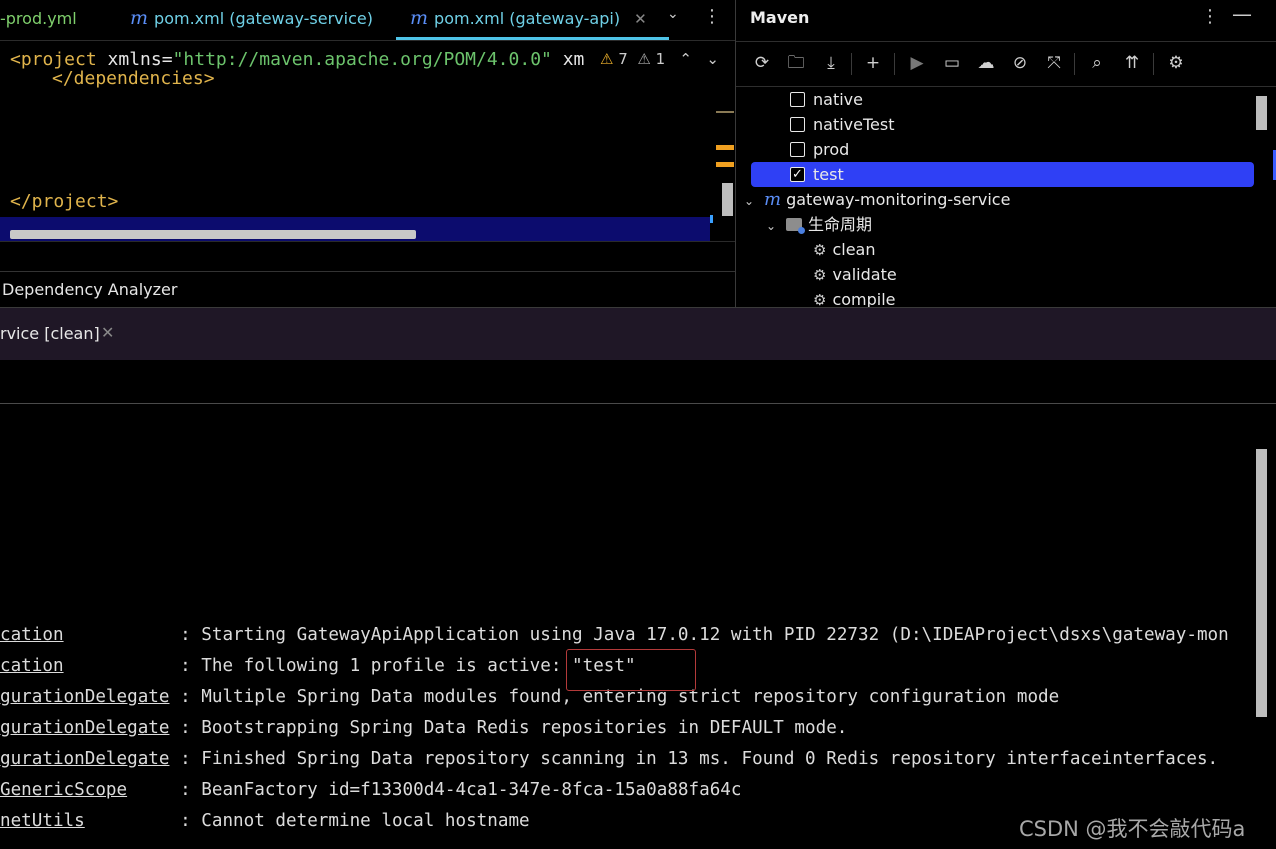  What do you see at coordinates (607, 59) in the screenshot?
I see `warning-icon: ⚠` at bounding box center [607, 59].